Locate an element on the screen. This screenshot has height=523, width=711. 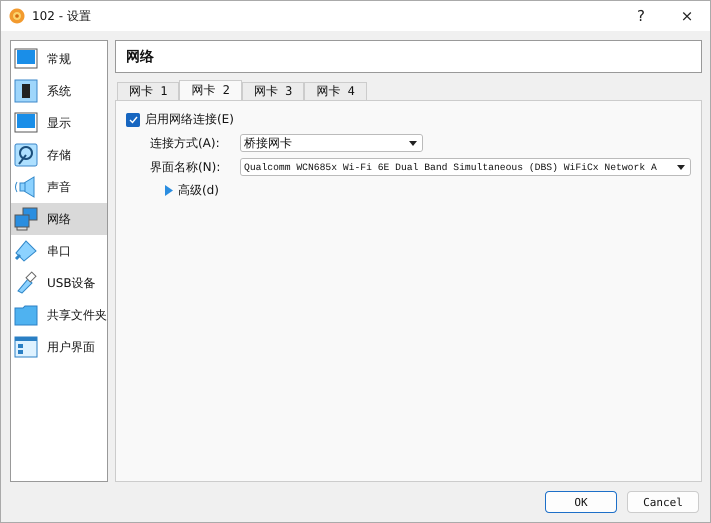
dropdown: 桥接网卡 is located at coordinates (331, 143).